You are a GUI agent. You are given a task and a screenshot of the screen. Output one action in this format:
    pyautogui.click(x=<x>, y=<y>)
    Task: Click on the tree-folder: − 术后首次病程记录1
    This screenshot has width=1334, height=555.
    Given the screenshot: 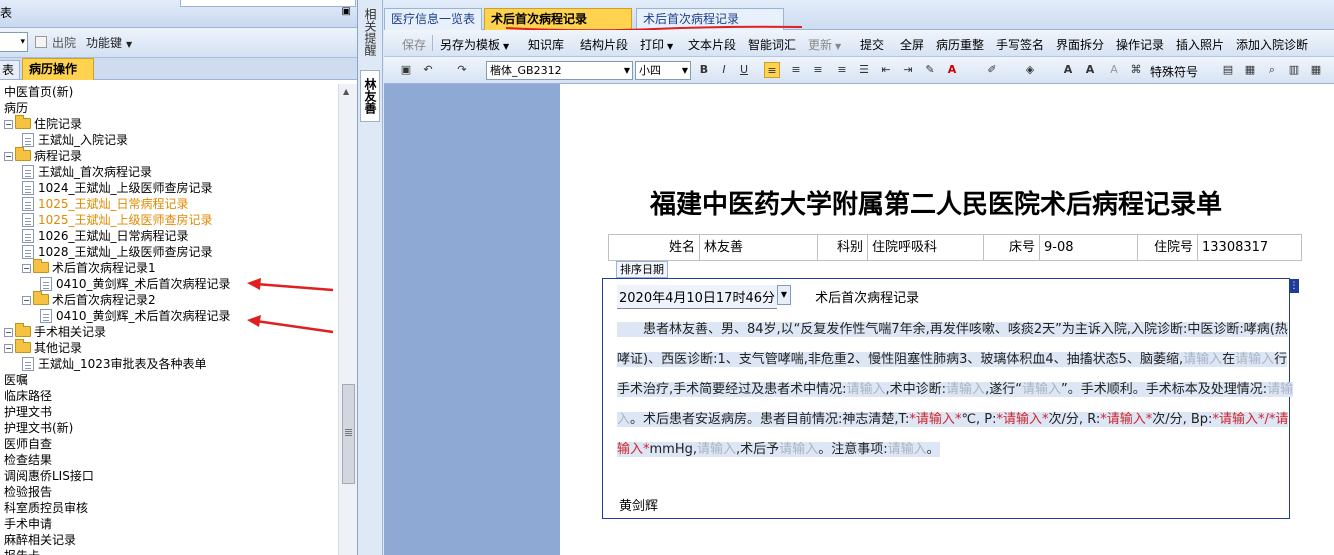 What is the action you would take?
    pyautogui.click(x=89, y=267)
    